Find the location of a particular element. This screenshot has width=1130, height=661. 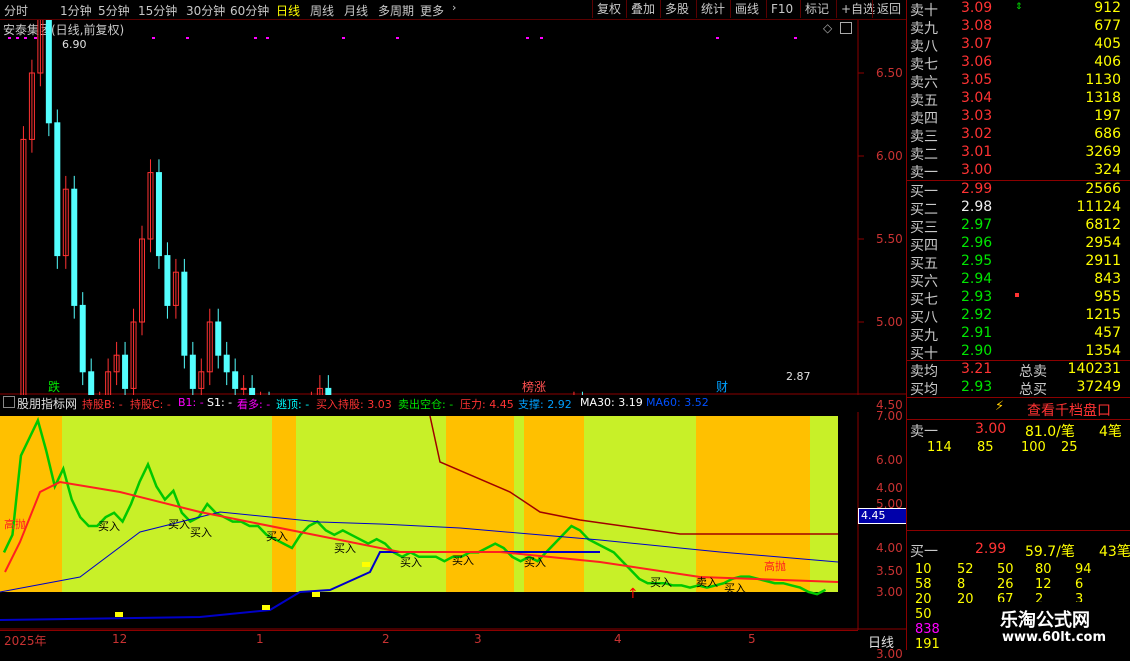

bid-price: 2.94 is located at coordinates (977, 279).